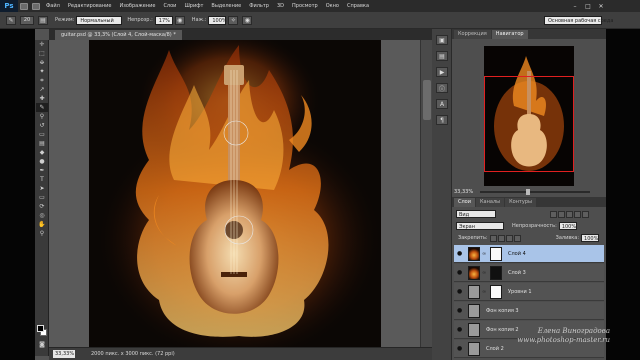  Describe the element at coordinates (588, 6) in the screenshot. I see `maximize-icon: □` at that location.